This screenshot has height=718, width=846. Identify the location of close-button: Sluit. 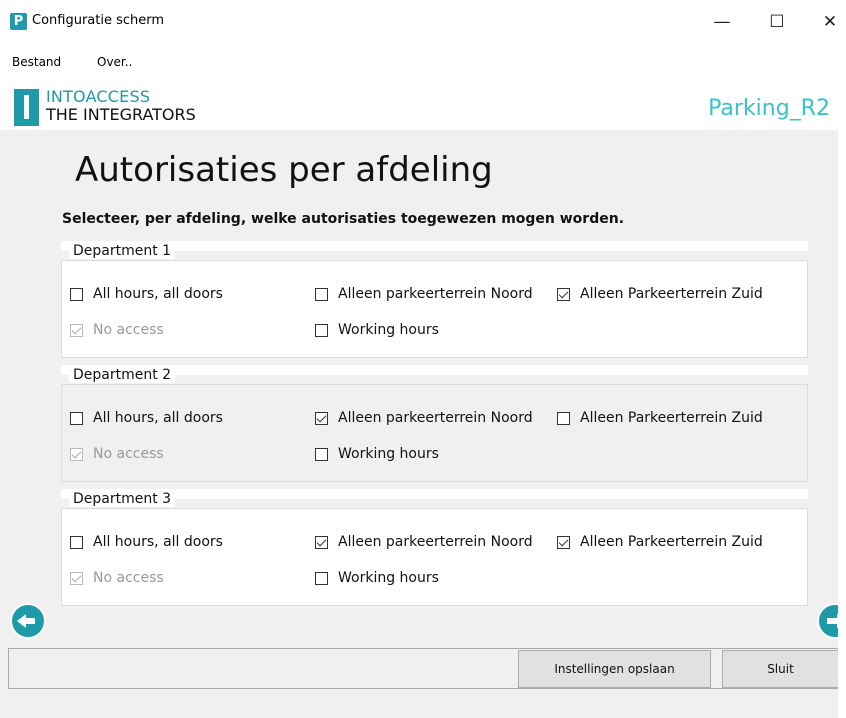
(780, 669).